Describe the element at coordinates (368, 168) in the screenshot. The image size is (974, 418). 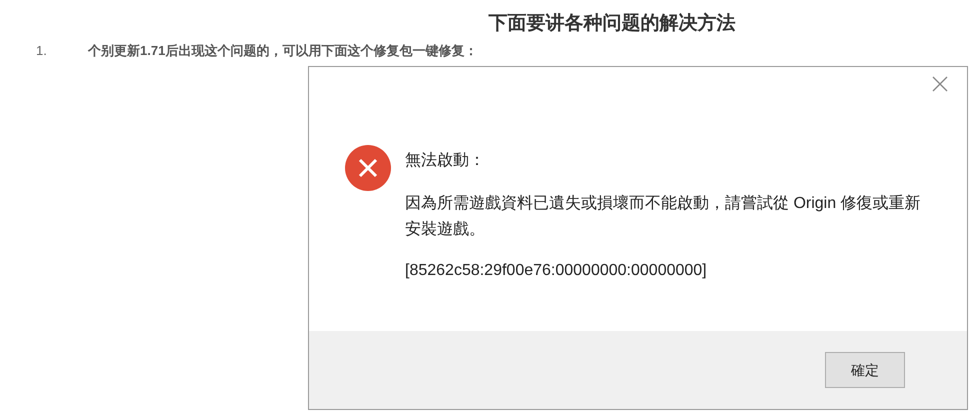
I see `error-icon` at that location.